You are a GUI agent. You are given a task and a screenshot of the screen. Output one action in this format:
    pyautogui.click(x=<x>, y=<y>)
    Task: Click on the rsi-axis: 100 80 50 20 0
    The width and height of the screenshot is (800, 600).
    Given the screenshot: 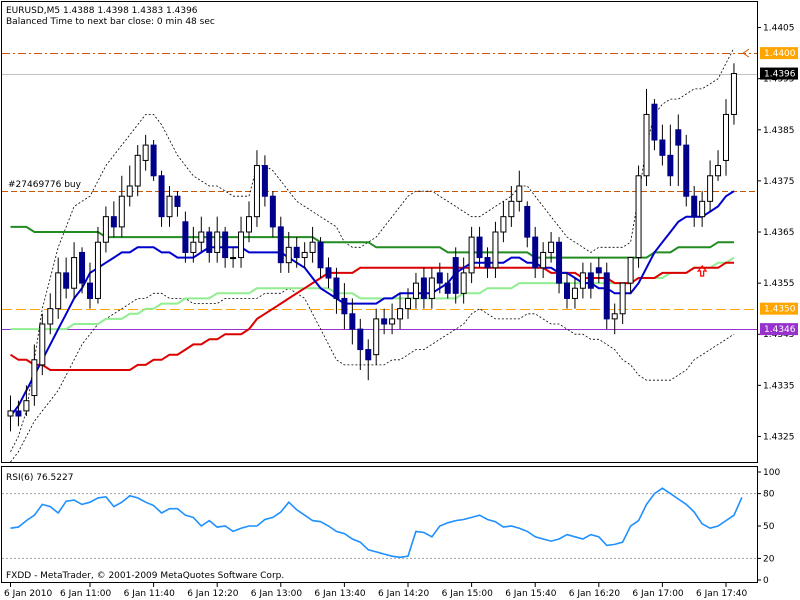 What is the action you would take?
    pyautogui.click(x=768, y=527)
    